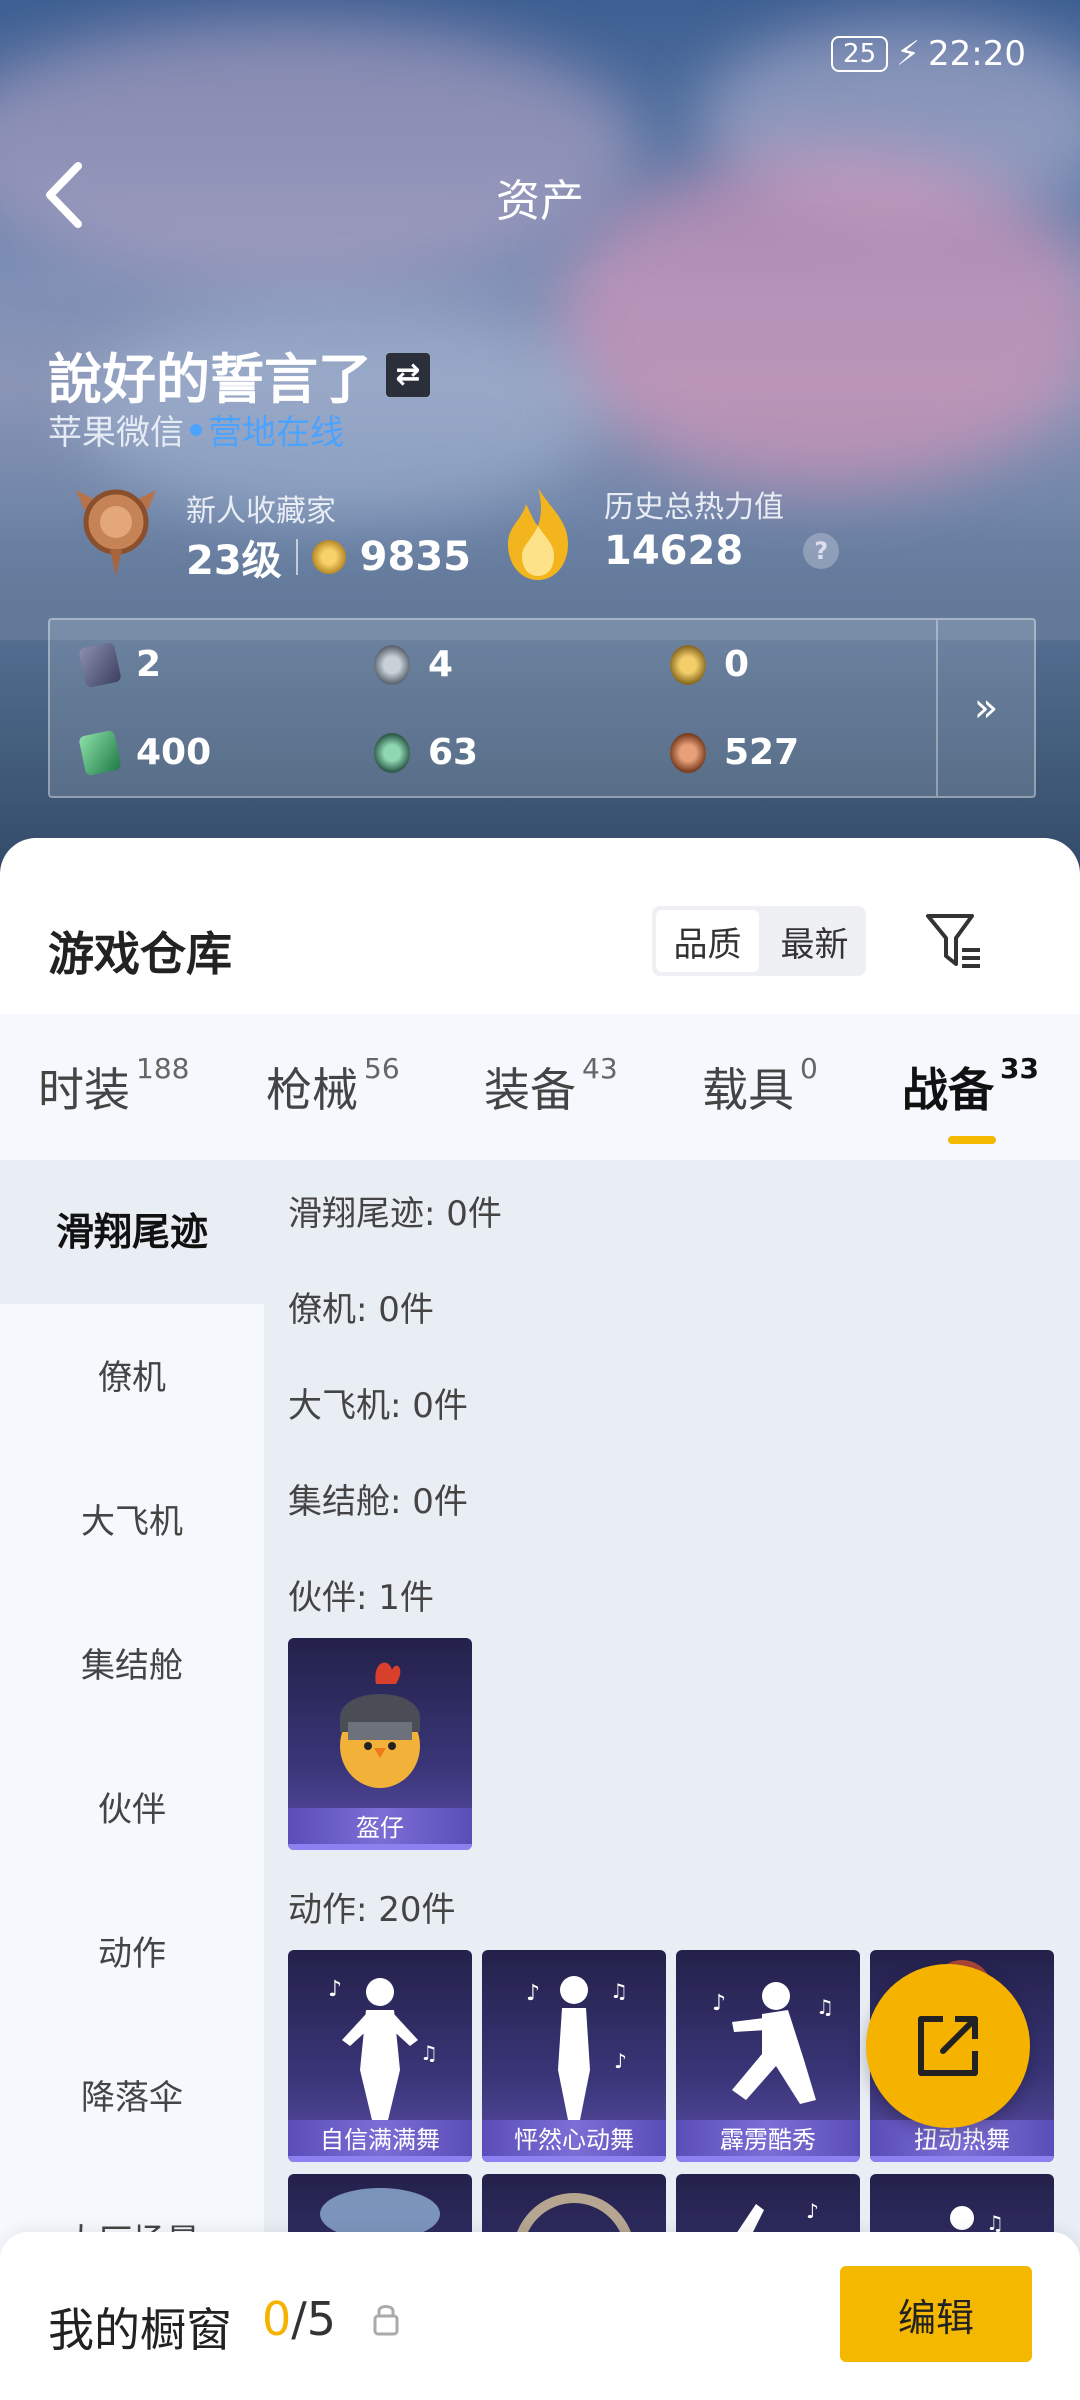  I want to click on level-row: 23级 9835, so click(328, 557).